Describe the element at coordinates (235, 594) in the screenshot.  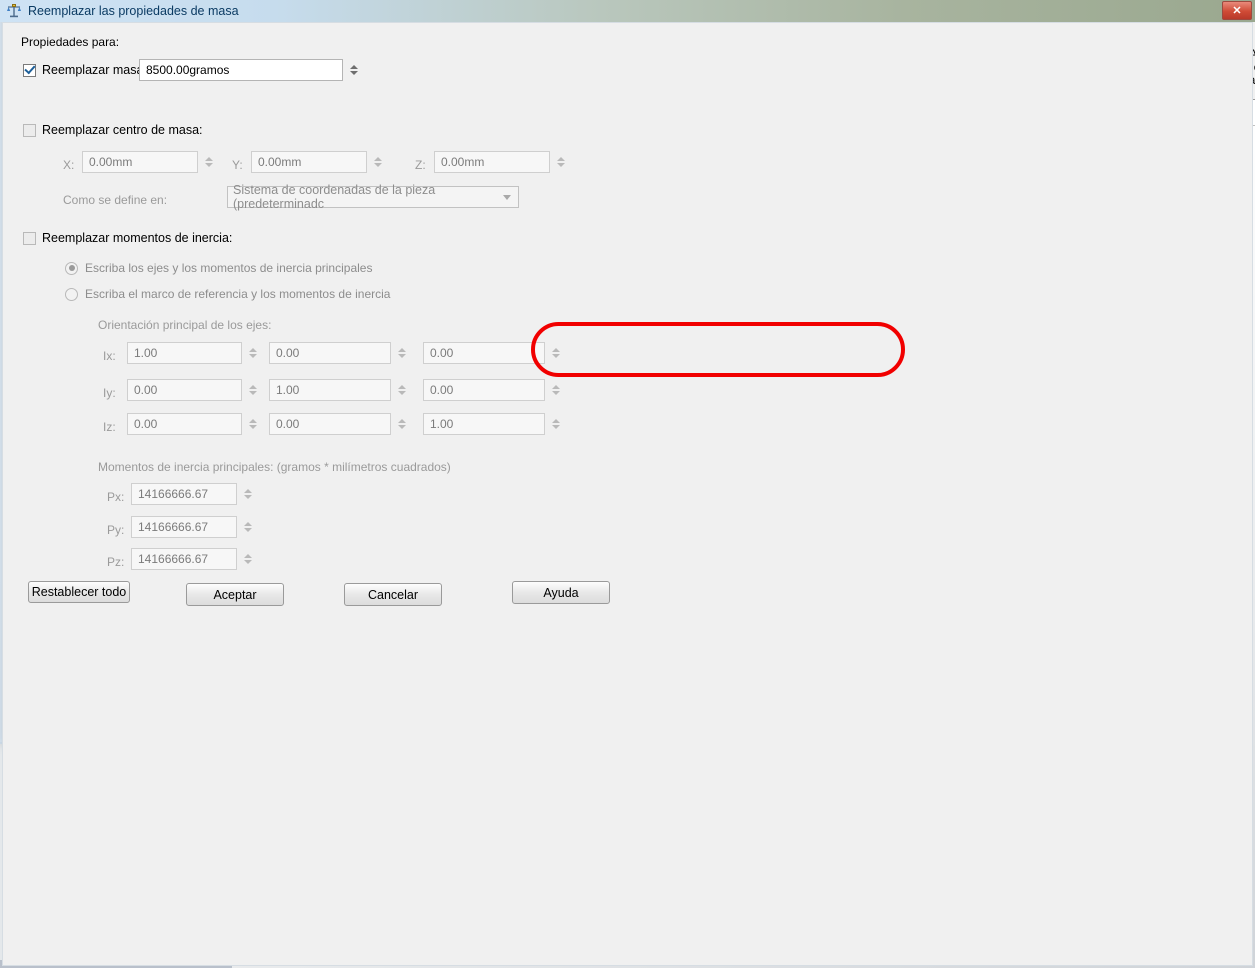
I see `accept-button: Aceptar` at that location.